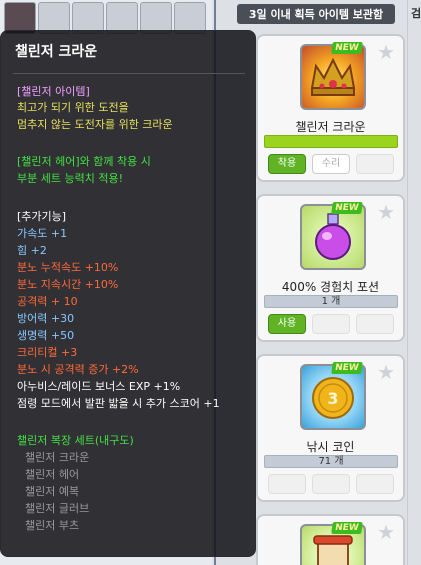 Image resolution: width=421 pixels, height=565 pixels. What do you see at coordinates (287, 164) in the screenshot?
I see `equip-button: 착용` at bounding box center [287, 164].